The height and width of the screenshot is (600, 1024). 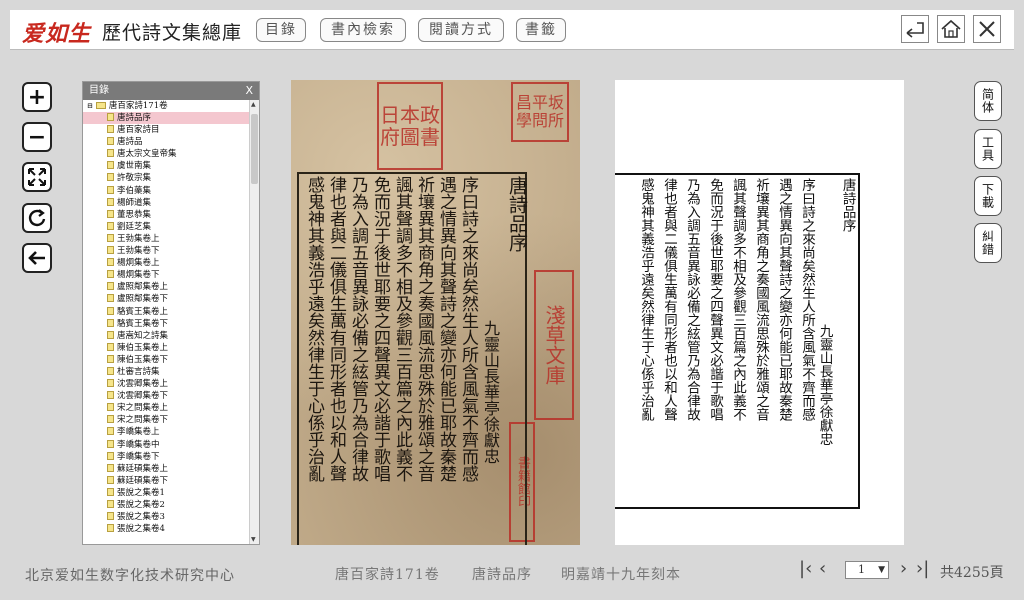 What do you see at coordinates (134, 178) in the screenshot?
I see `toc-item-label: 許敬宗集` at bounding box center [134, 178].